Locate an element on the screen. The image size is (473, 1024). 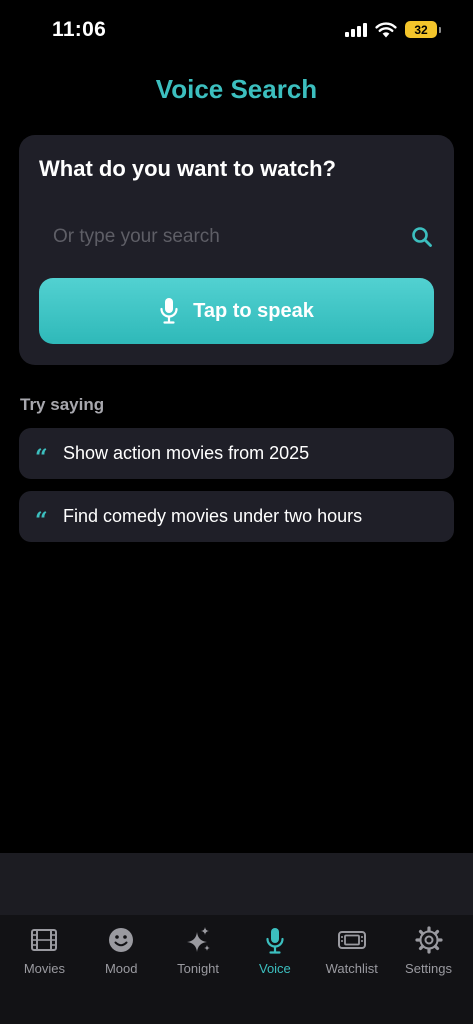
tab-label: Watchlist is located at coordinates (351, 968).